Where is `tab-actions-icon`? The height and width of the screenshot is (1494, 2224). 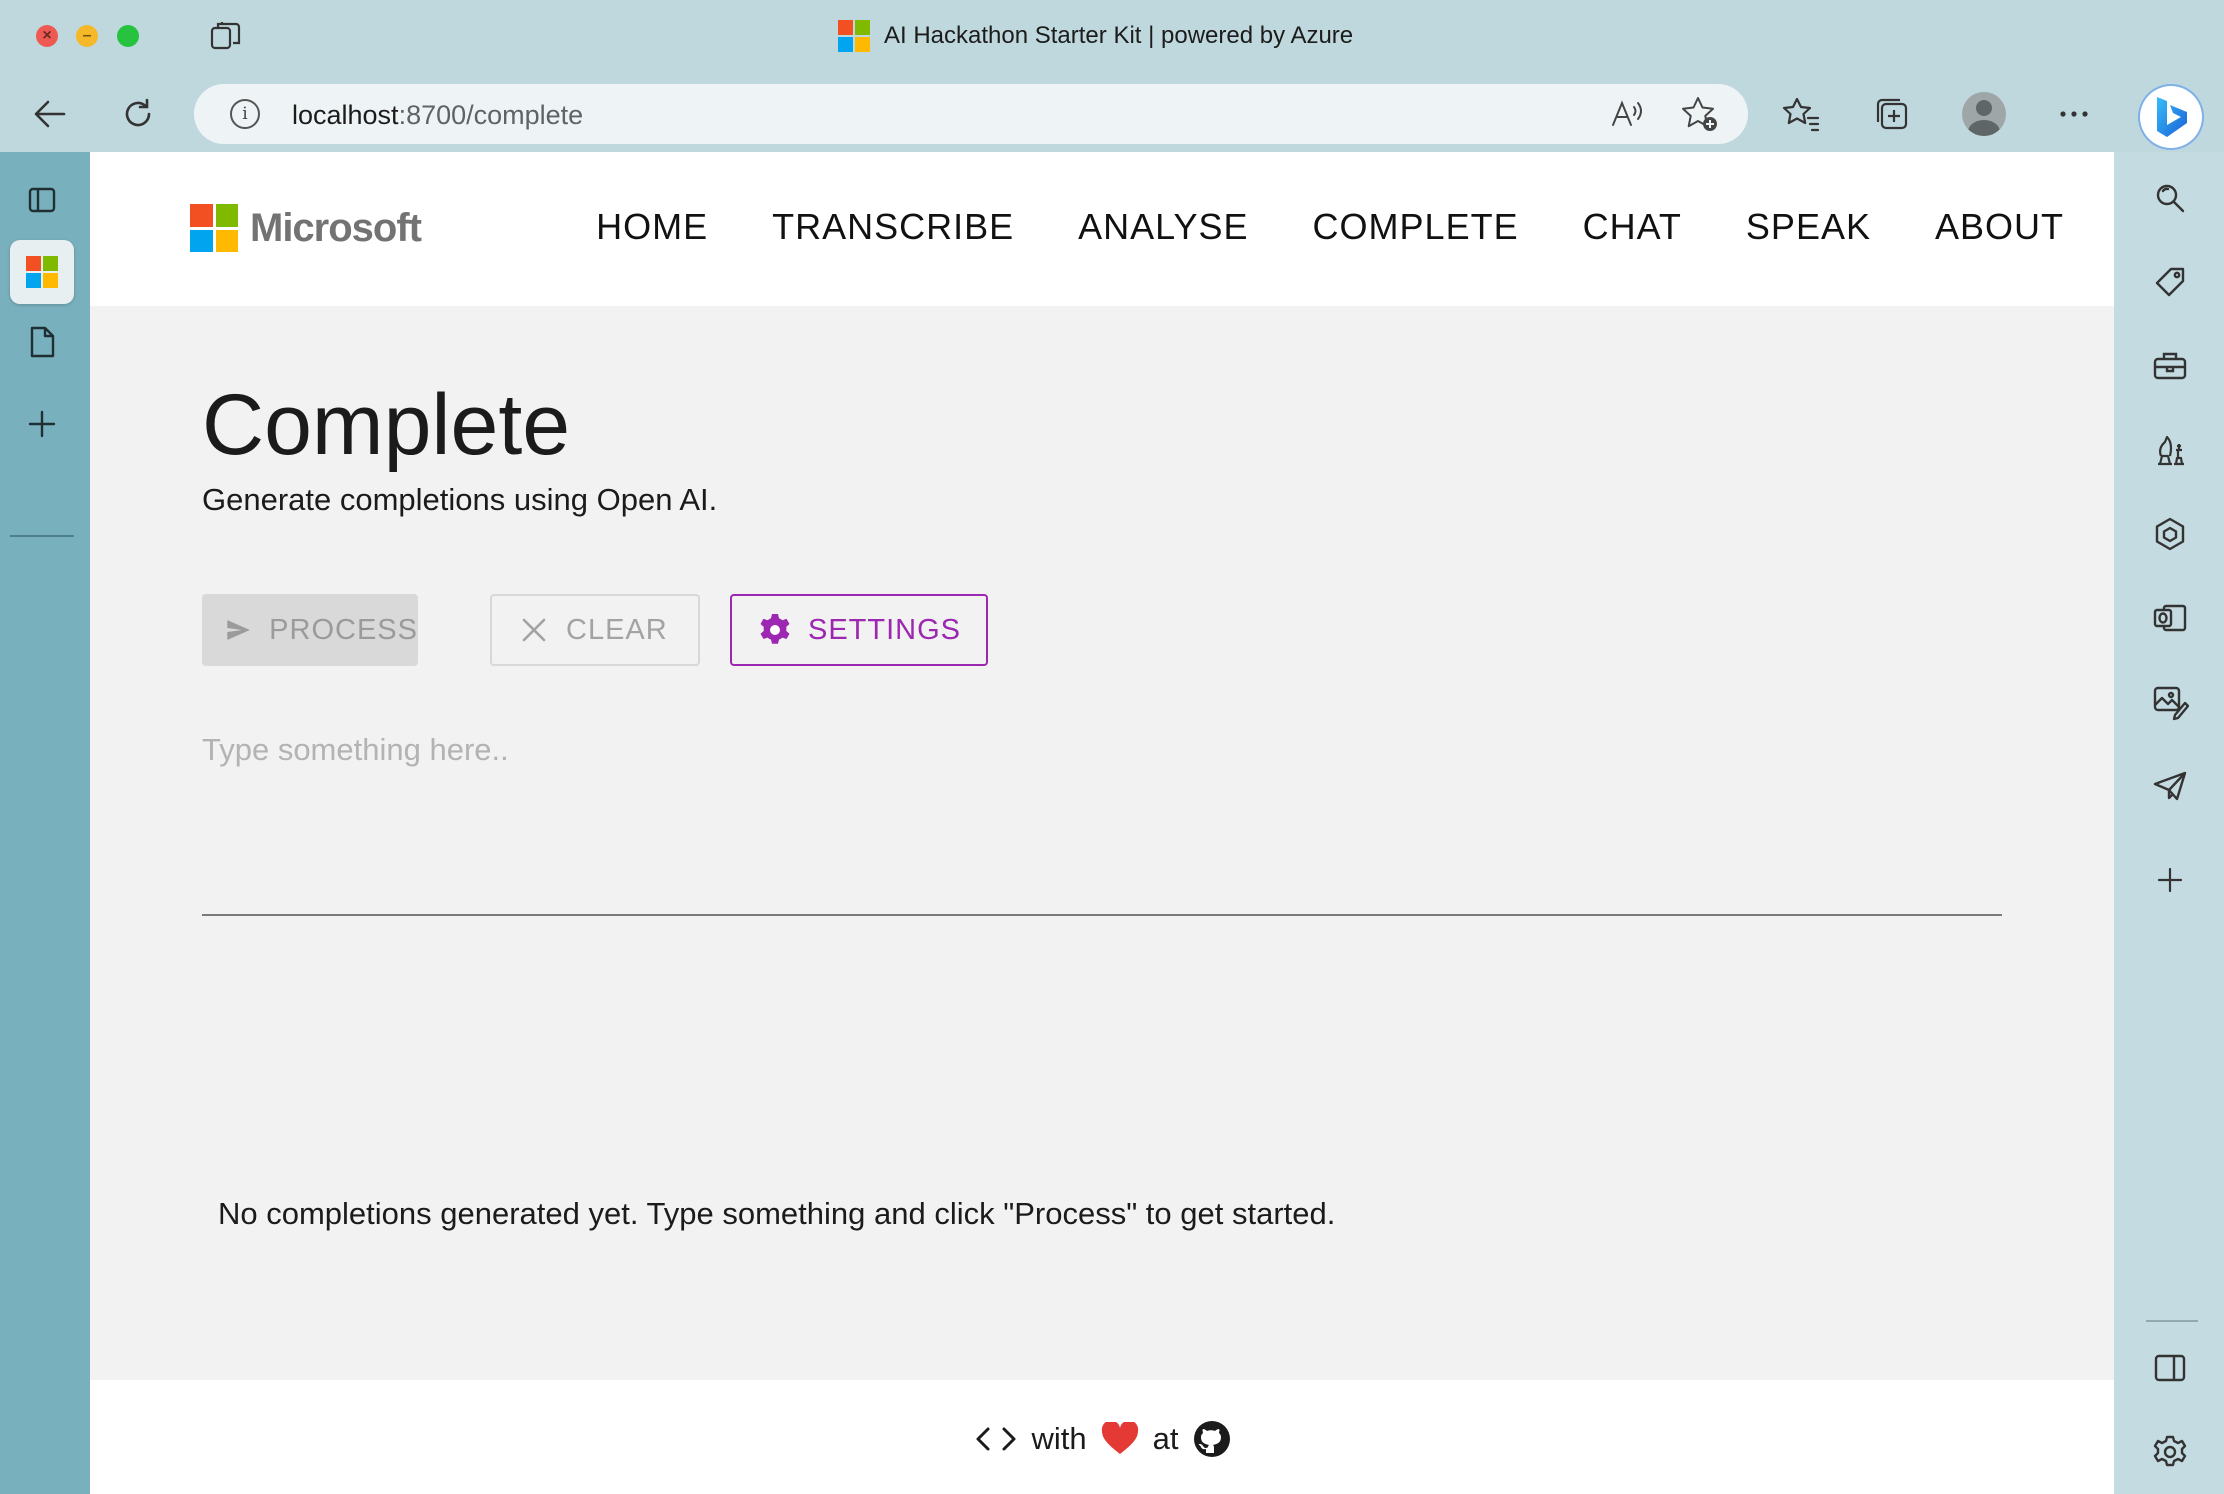 tab-actions-icon is located at coordinates (226, 36).